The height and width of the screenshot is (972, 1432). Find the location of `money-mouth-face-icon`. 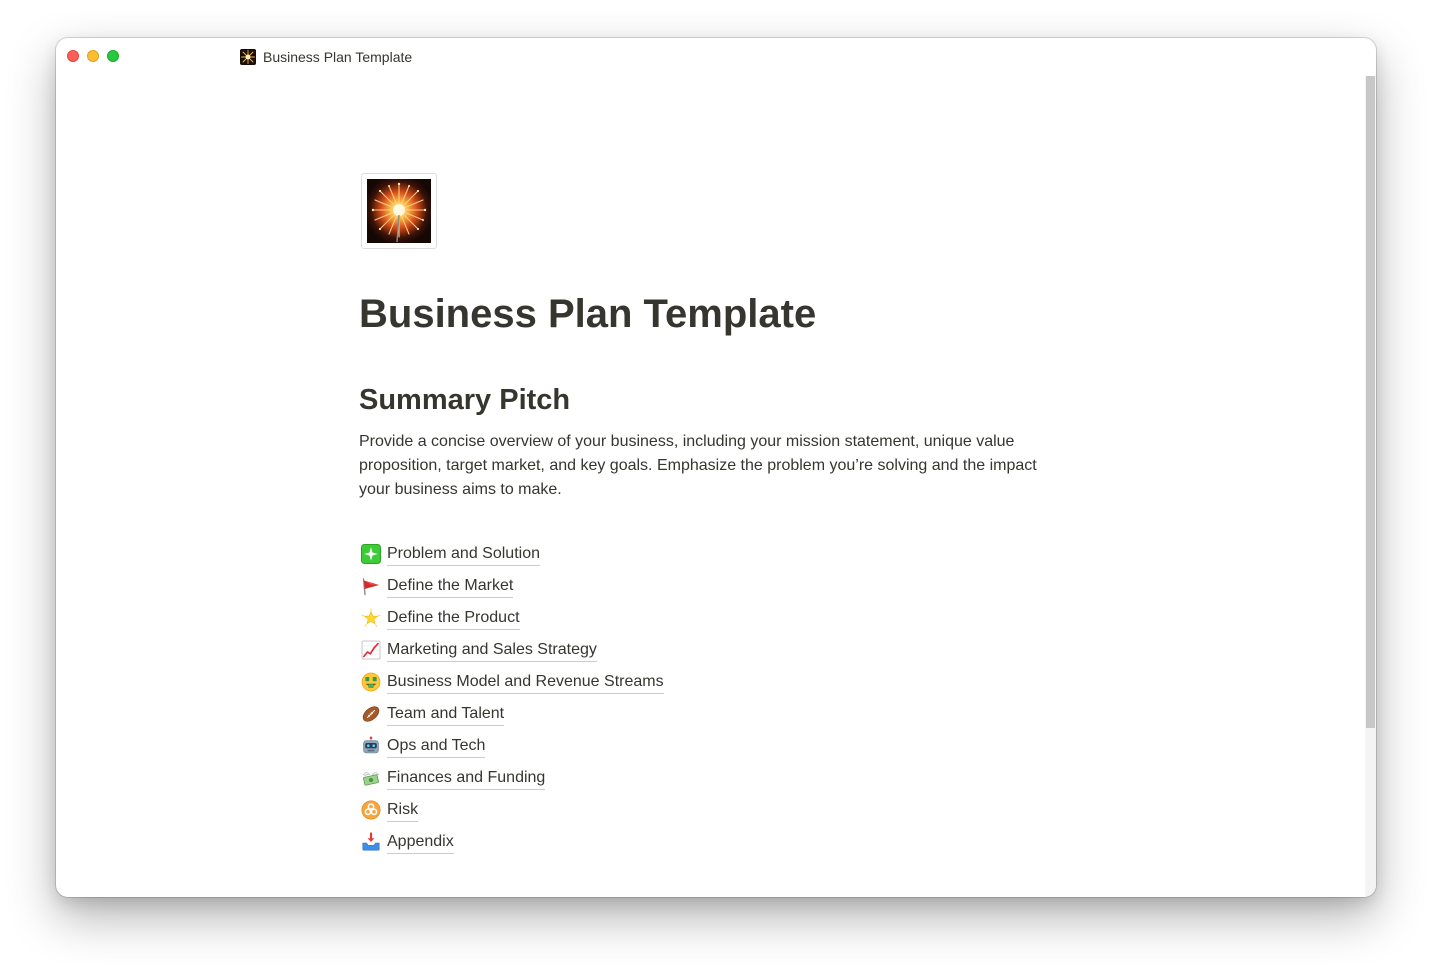

money-mouth-face-icon is located at coordinates (371, 682).